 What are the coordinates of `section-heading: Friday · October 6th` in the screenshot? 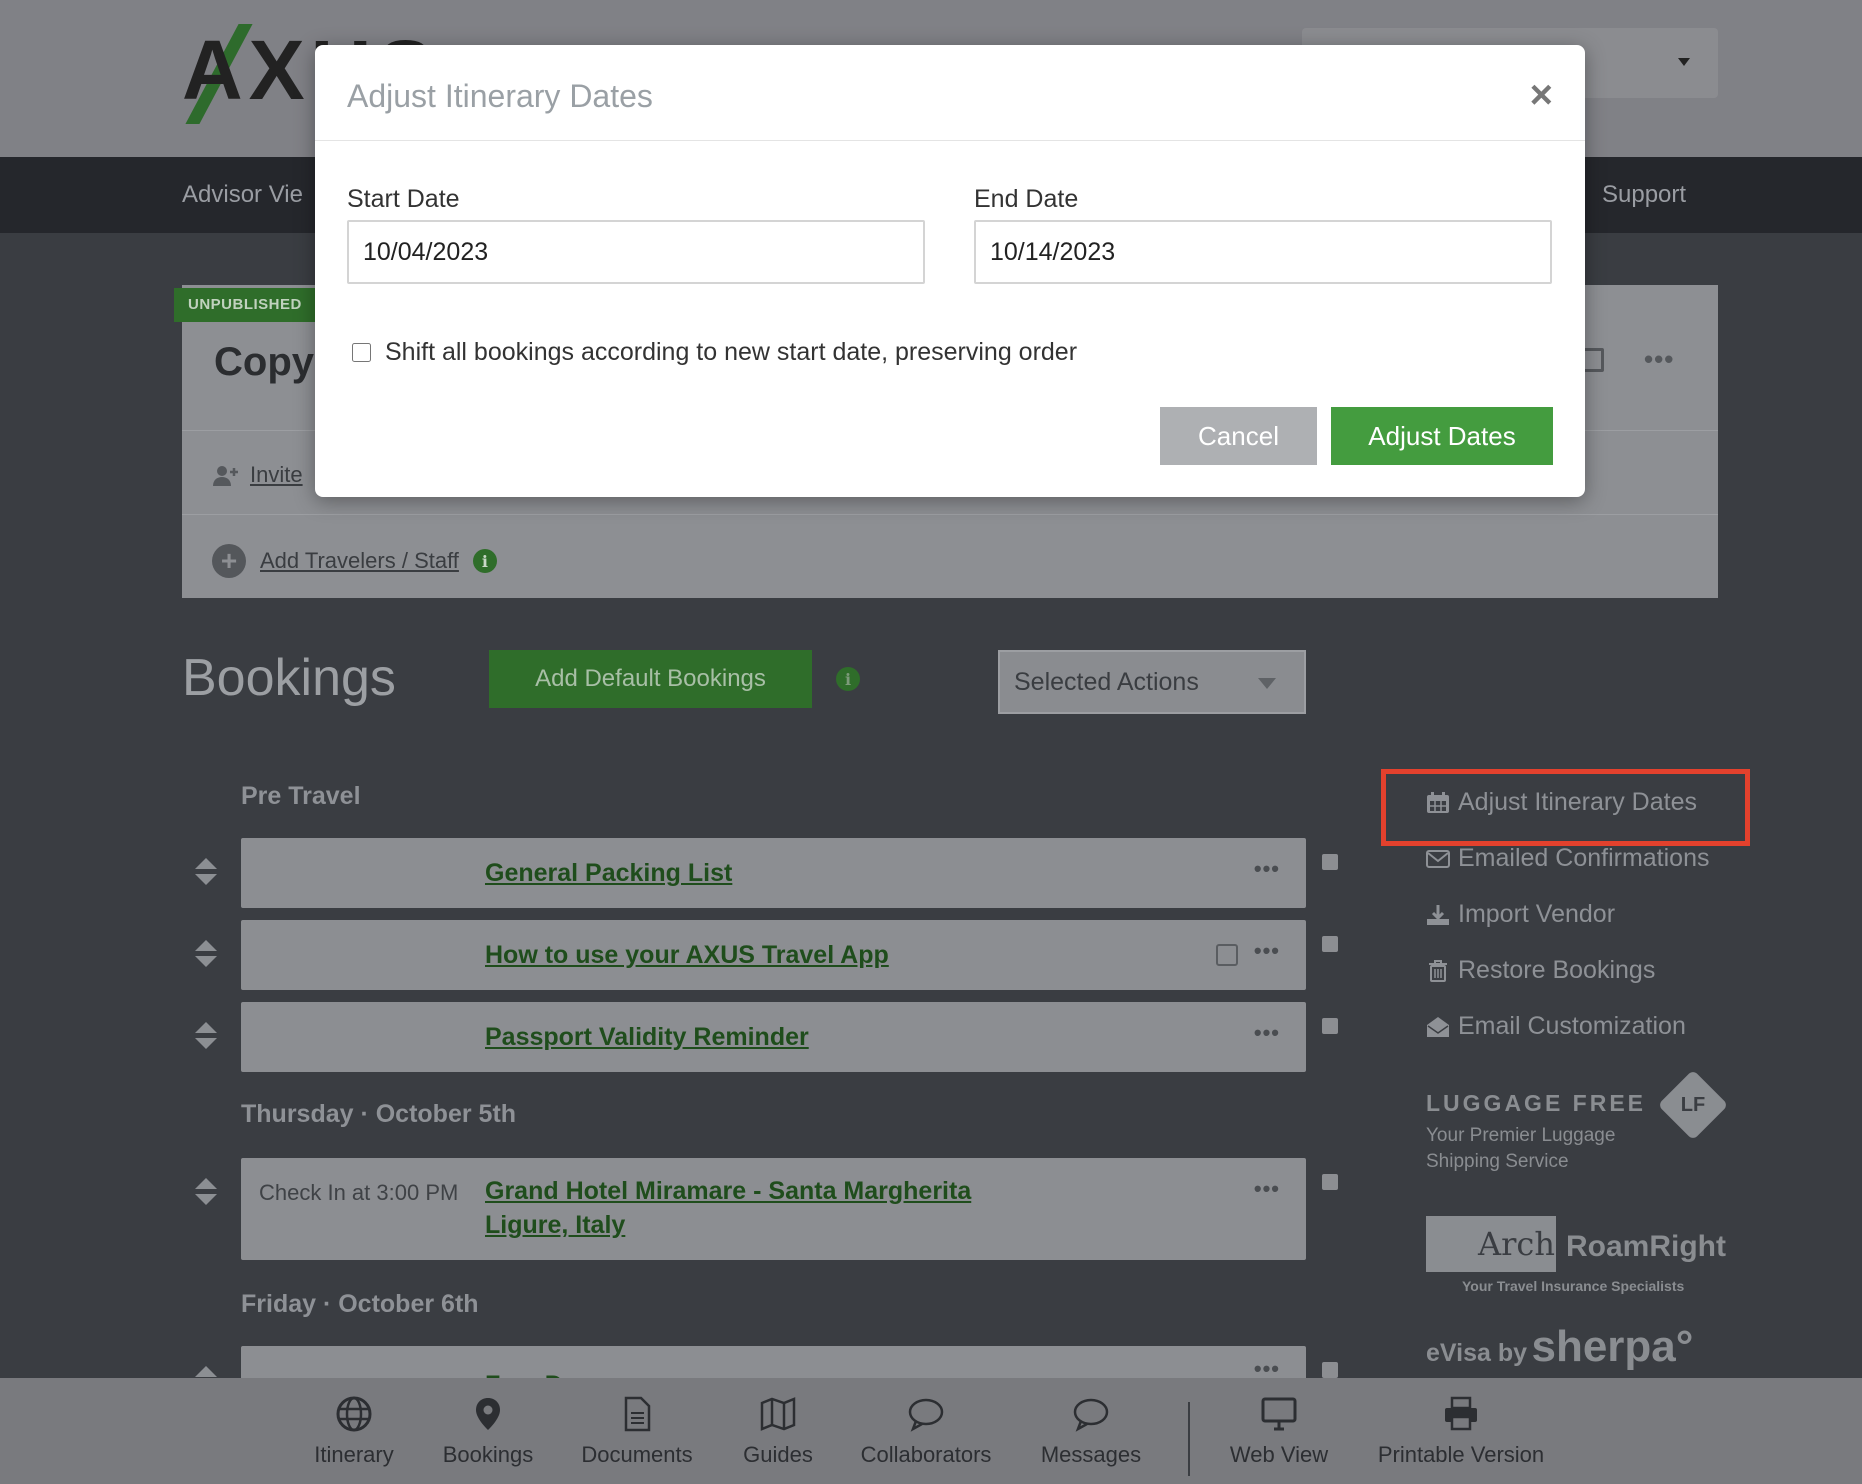 It's located at (360, 1304).